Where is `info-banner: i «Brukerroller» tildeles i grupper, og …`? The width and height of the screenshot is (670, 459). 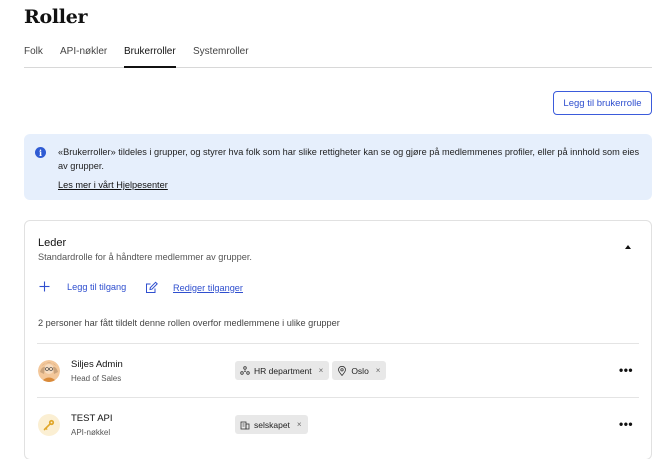
info-banner: i «Brukerroller» tildeles i grupper, og … is located at coordinates (338, 167).